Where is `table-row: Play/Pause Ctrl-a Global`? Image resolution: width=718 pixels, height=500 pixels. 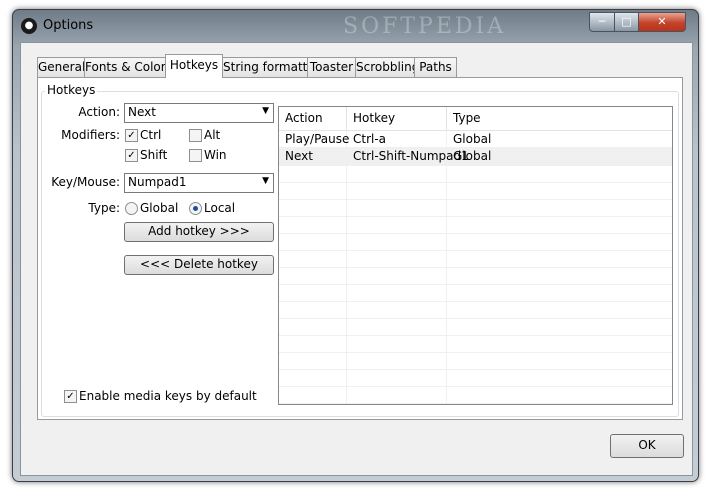 table-row: Play/Pause Ctrl-a Global is located at coordinates (475, 139).